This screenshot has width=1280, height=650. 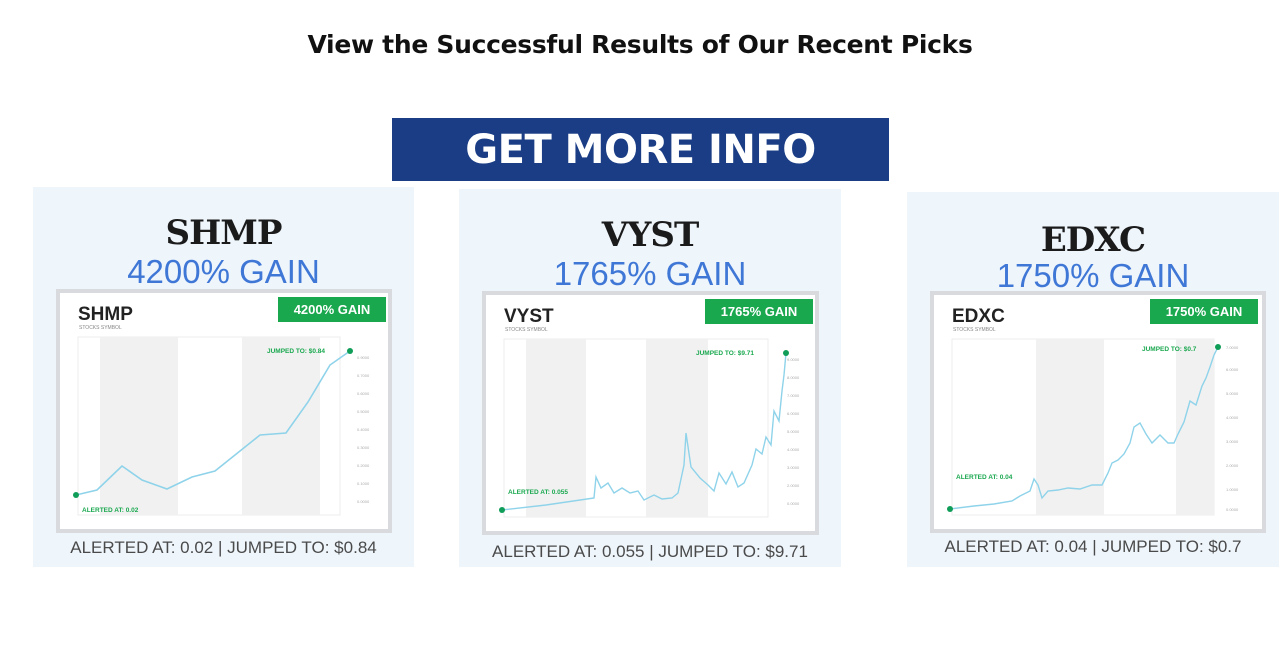 I want to click on start-label: ALERTED AT: 0.055, so click(x=538, y=492).